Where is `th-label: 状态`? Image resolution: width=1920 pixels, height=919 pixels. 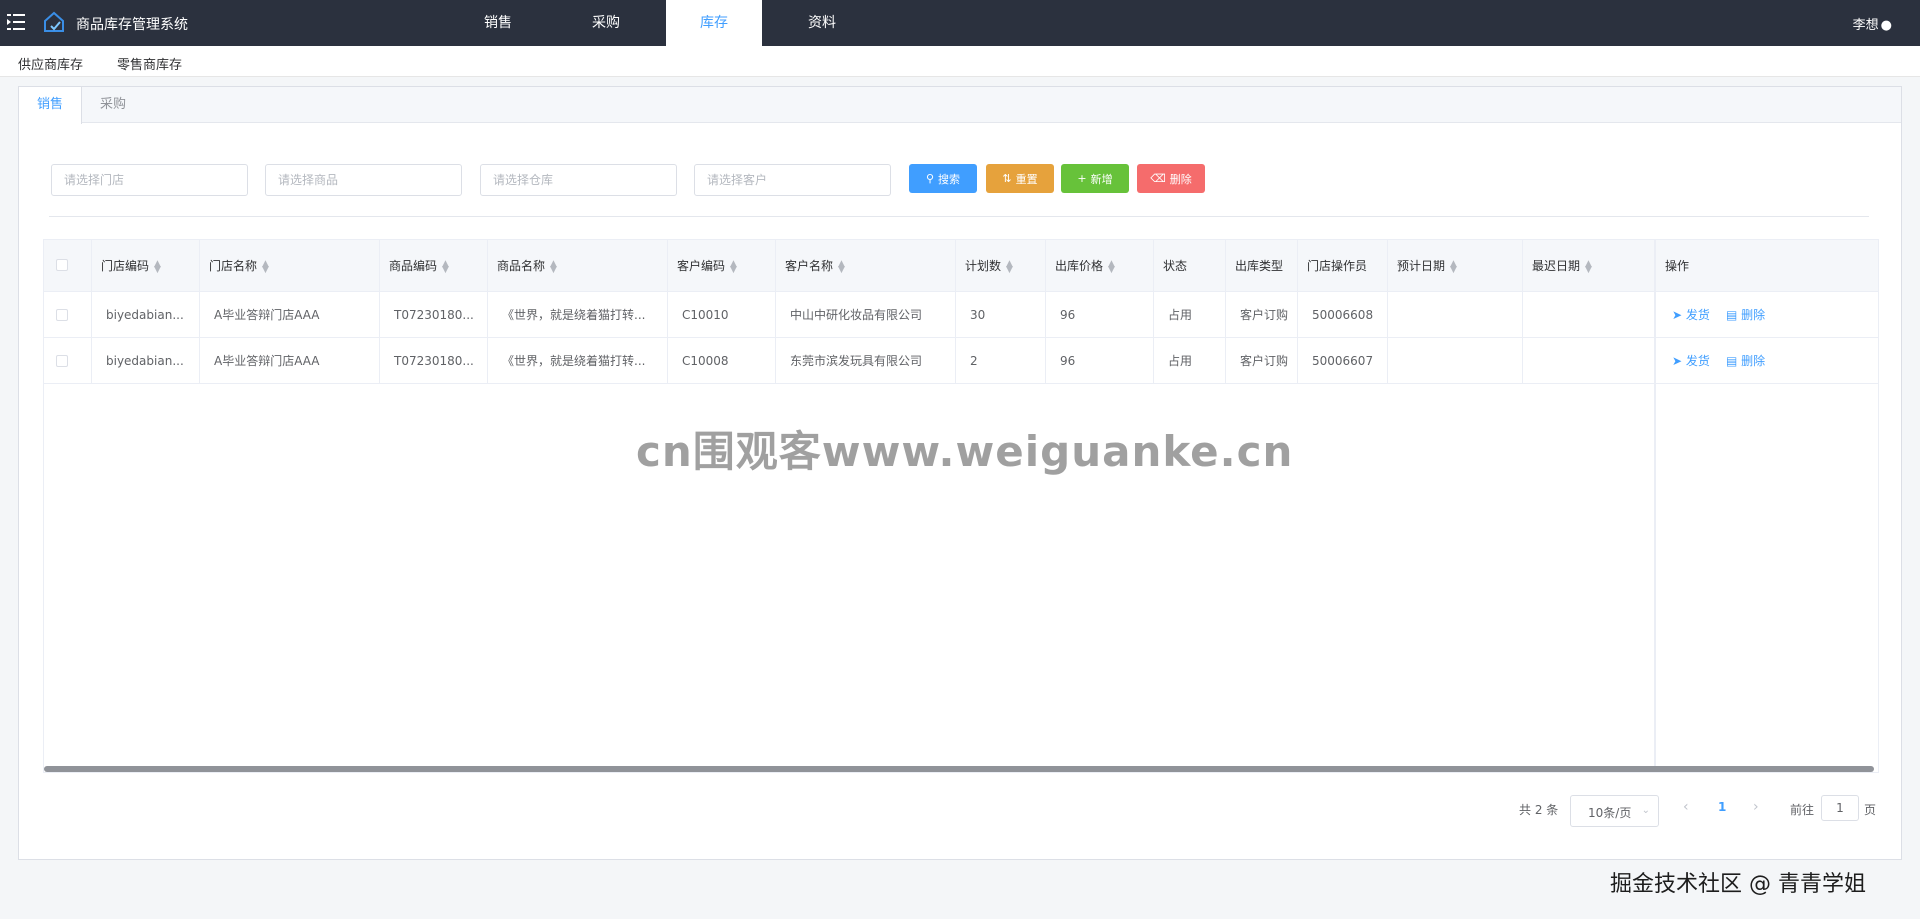 th-label: 状态 is located at coordinates (1175, 266).